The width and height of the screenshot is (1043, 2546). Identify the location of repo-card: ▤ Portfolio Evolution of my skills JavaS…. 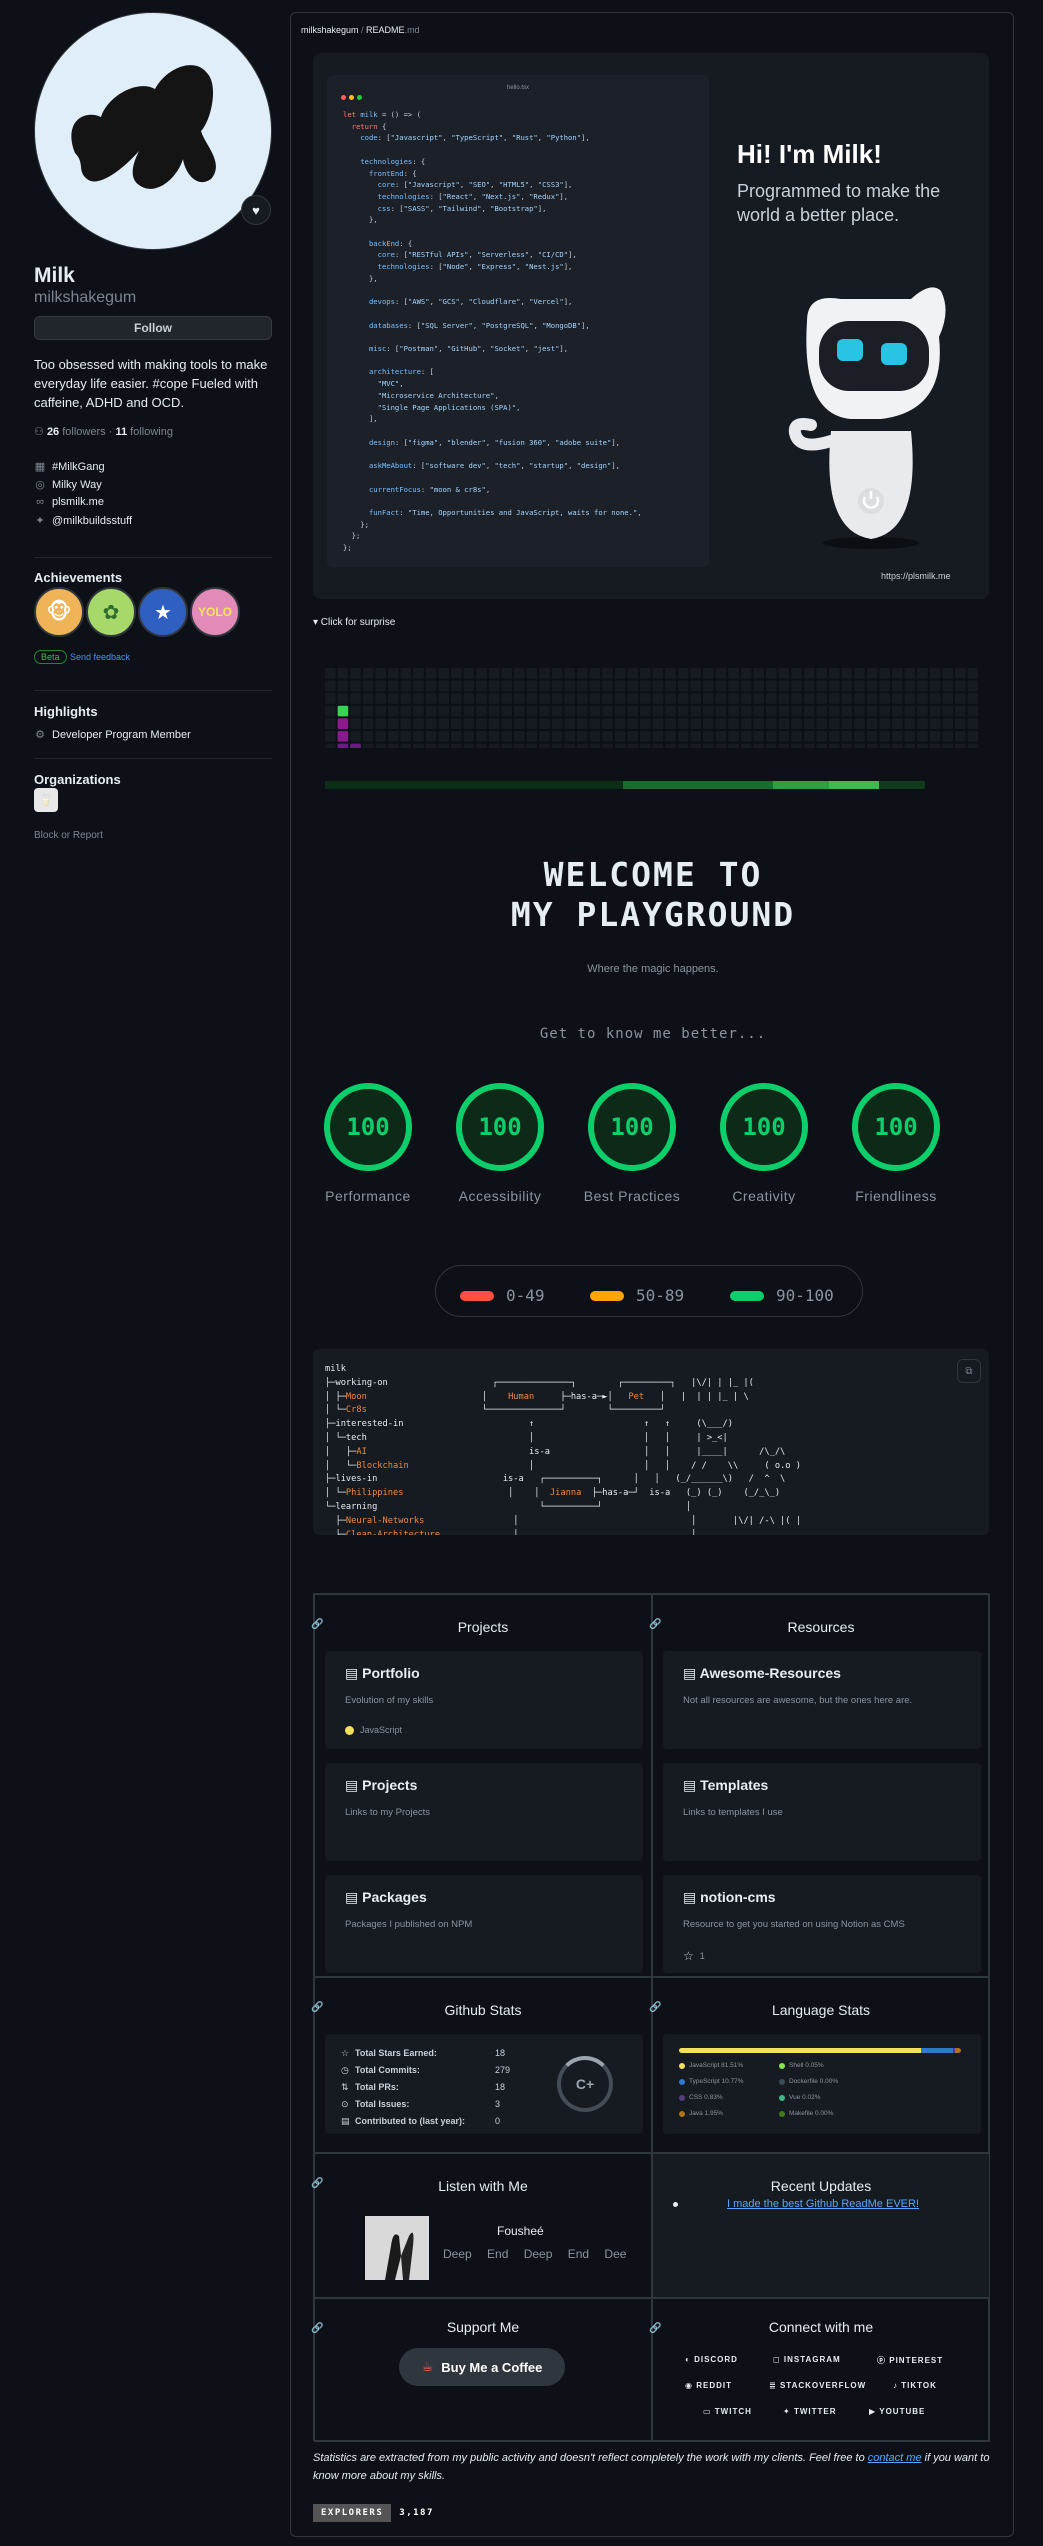
(484, 1700).